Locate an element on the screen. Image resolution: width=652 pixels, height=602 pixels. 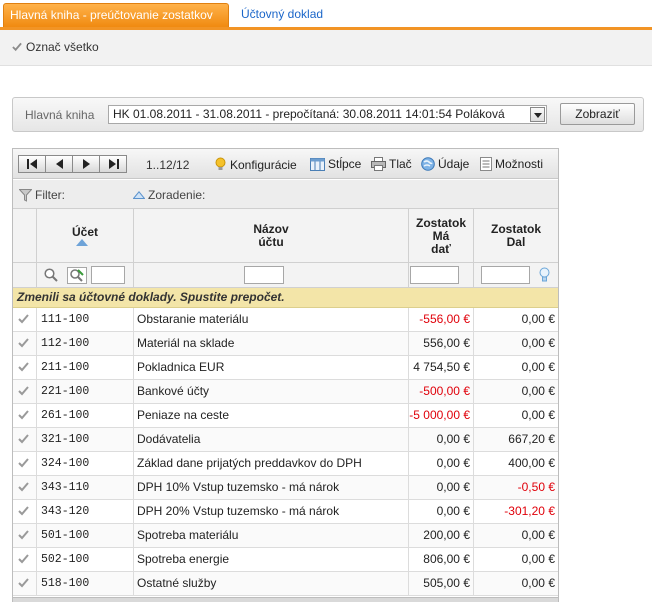
cell-name: Pokladnica EUR is located at coordinates (271, 367).